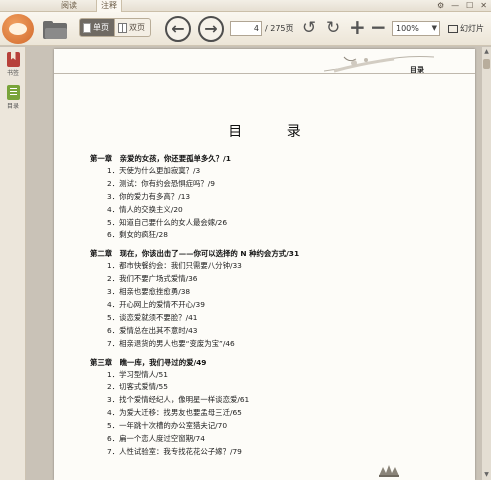  Describe the element at coordinates (13, 59) in the screenshot. I see `bookmark-icon` at that location.